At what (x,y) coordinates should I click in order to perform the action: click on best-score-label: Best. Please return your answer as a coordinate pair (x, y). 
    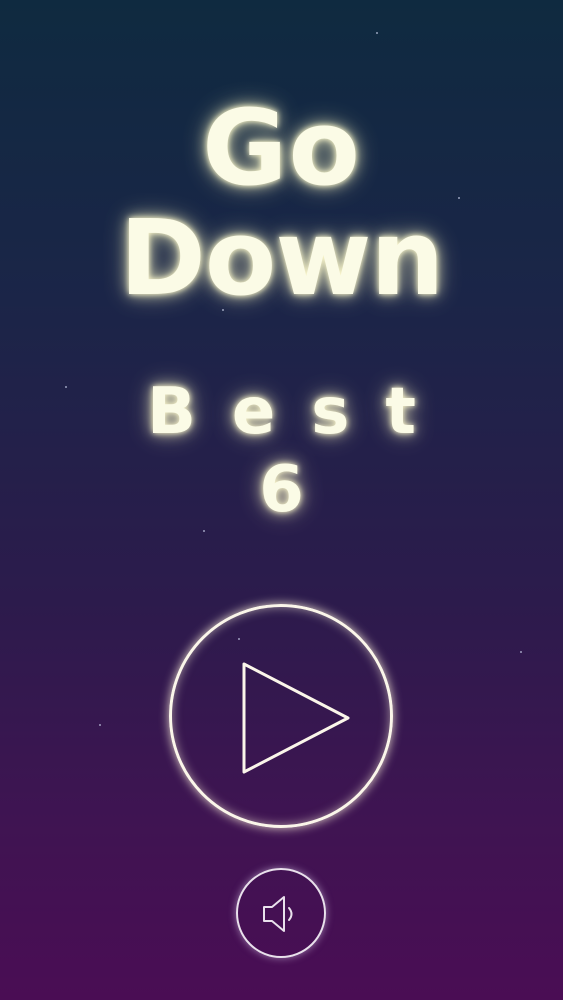
    Looking at the image, I should click on (299, 412).